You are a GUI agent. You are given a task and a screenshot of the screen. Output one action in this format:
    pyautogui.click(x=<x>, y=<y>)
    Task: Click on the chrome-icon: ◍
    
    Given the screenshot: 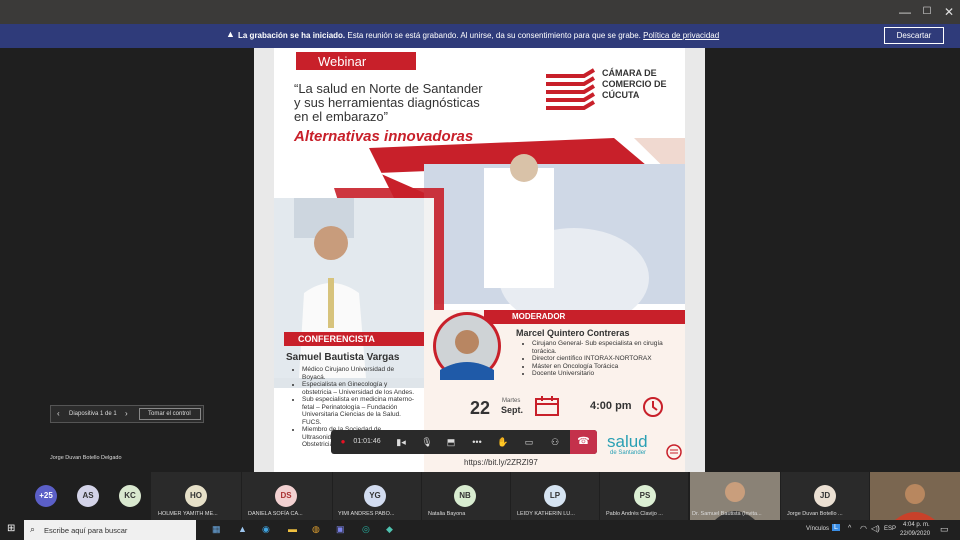 What is the action you would take?
    pyautogui.click(x=316, y=529)
    